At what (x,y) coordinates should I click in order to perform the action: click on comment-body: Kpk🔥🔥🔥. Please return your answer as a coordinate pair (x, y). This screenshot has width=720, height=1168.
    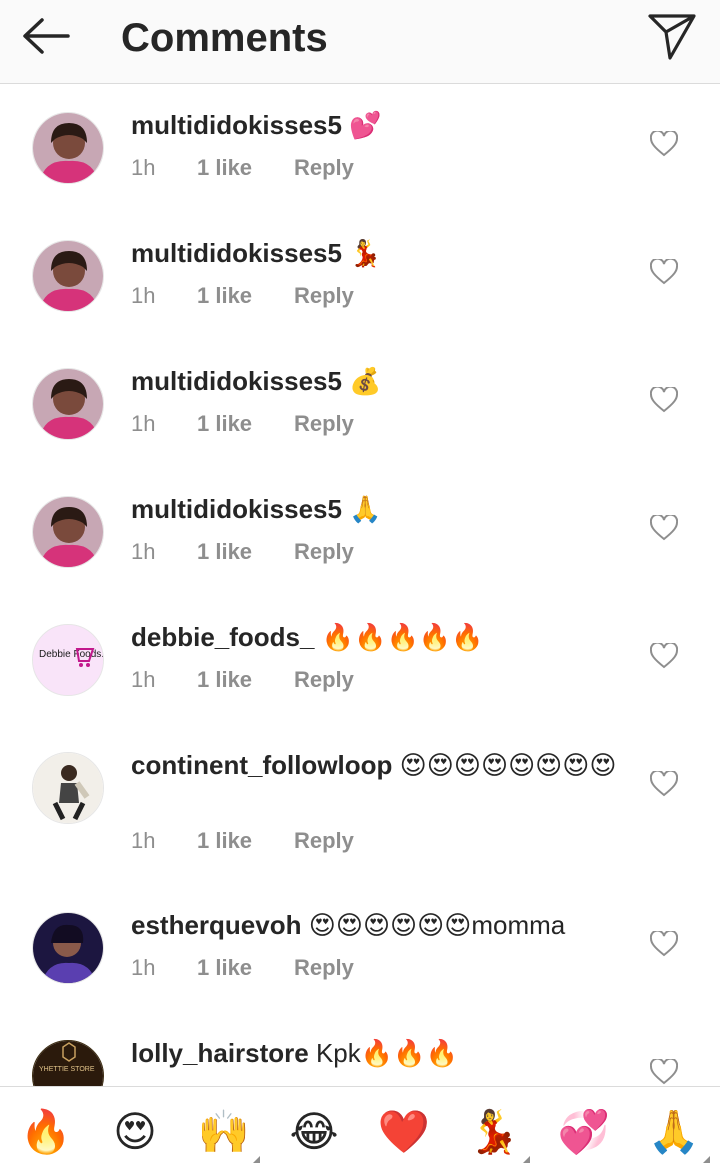
    Looking at the image, I should click on (386, 1053).